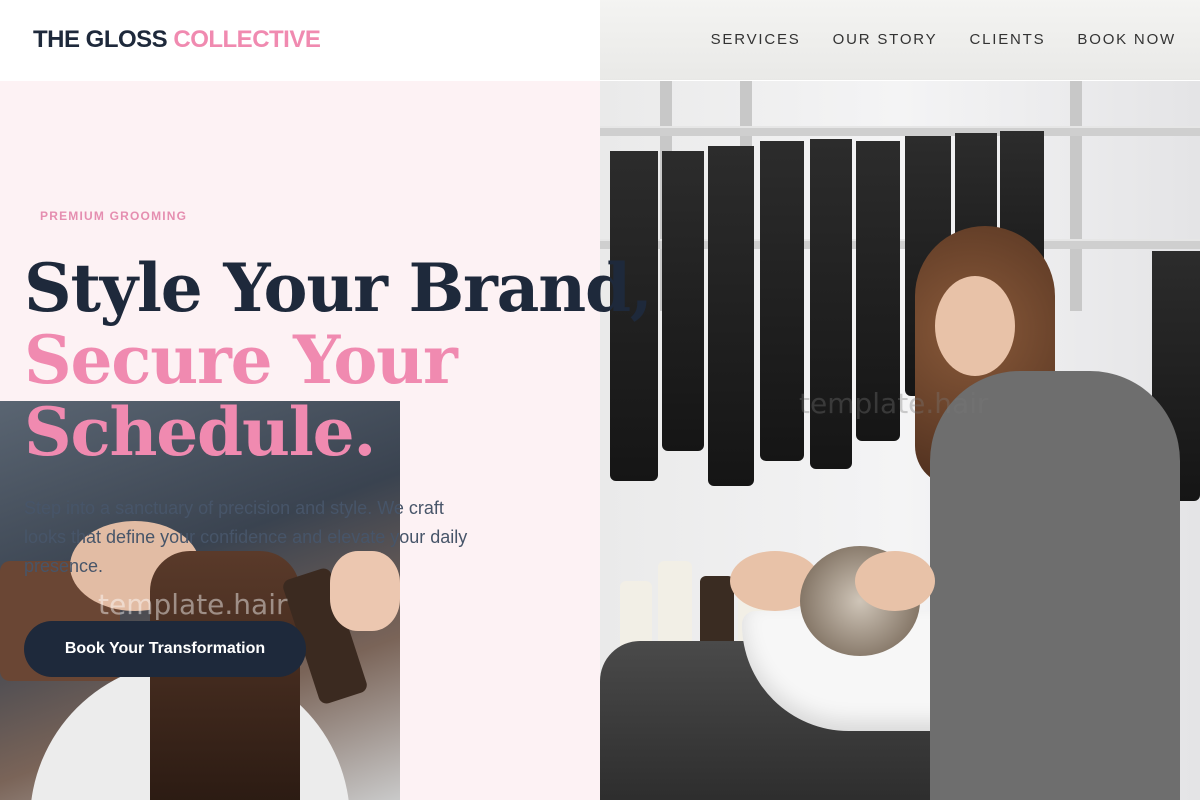 This screenshot has height=800, width=1200. I want to click on brand-accent: COLLECTIVE, so click(247, 39).